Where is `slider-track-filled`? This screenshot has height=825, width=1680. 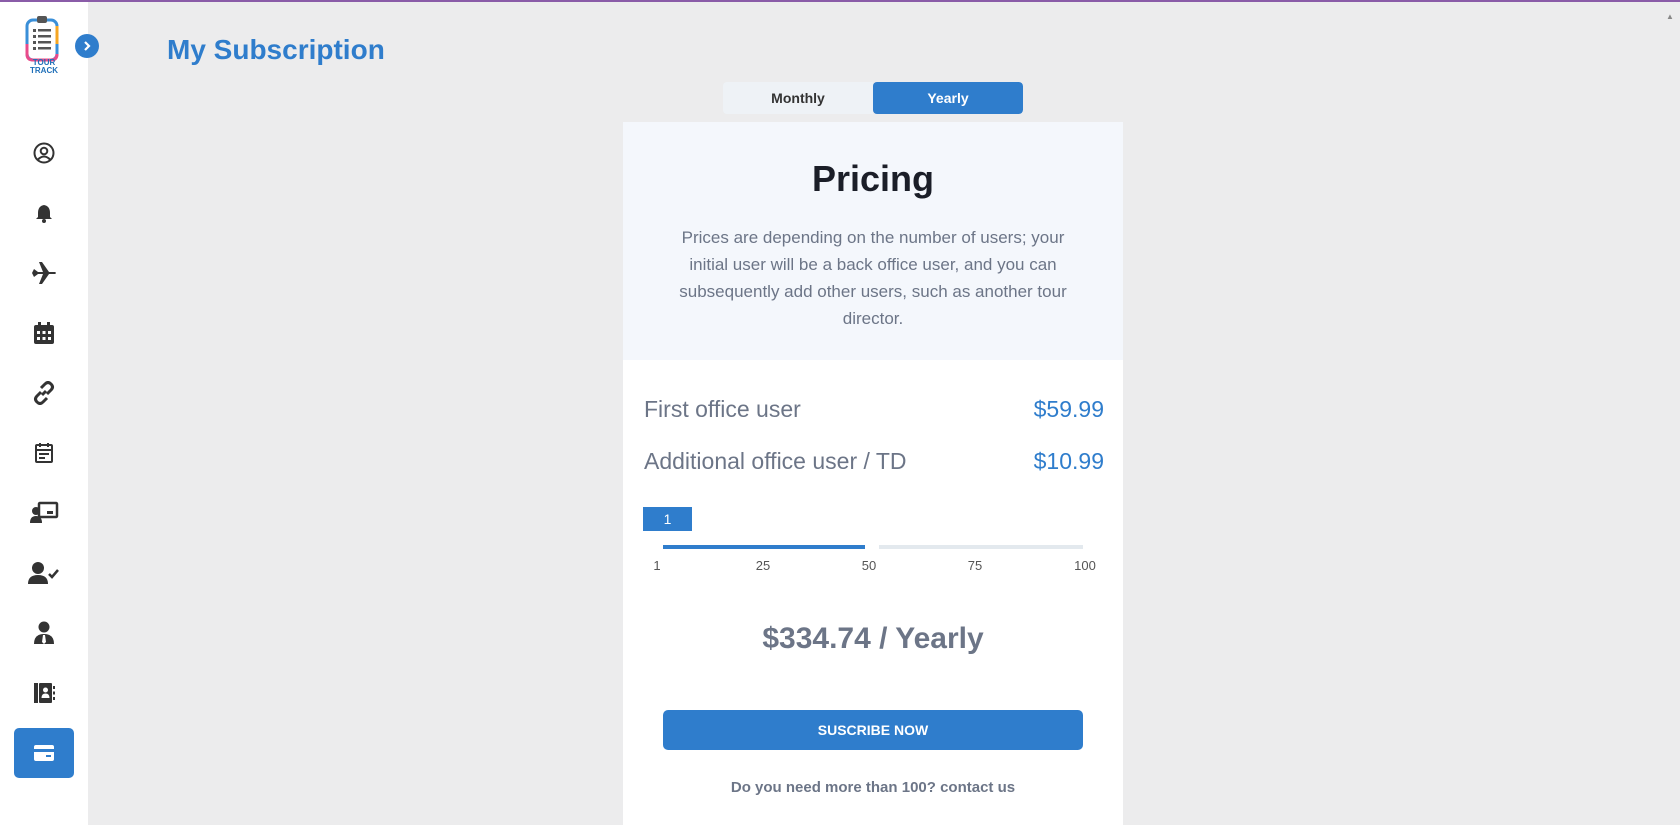 slider-track-filled is located at coordinates (764, 547).